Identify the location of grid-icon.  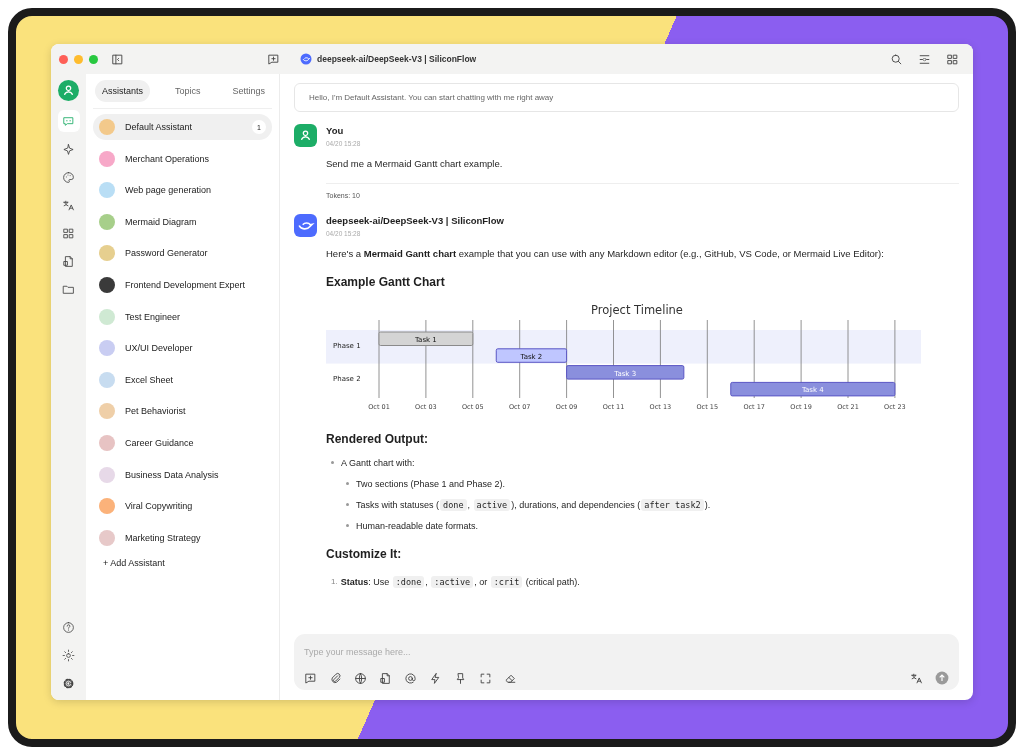
(952, 59).